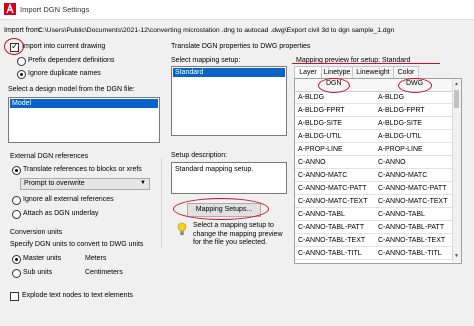  I want to click on setup-description-box: Standard mapping setup., so click(229, 178).